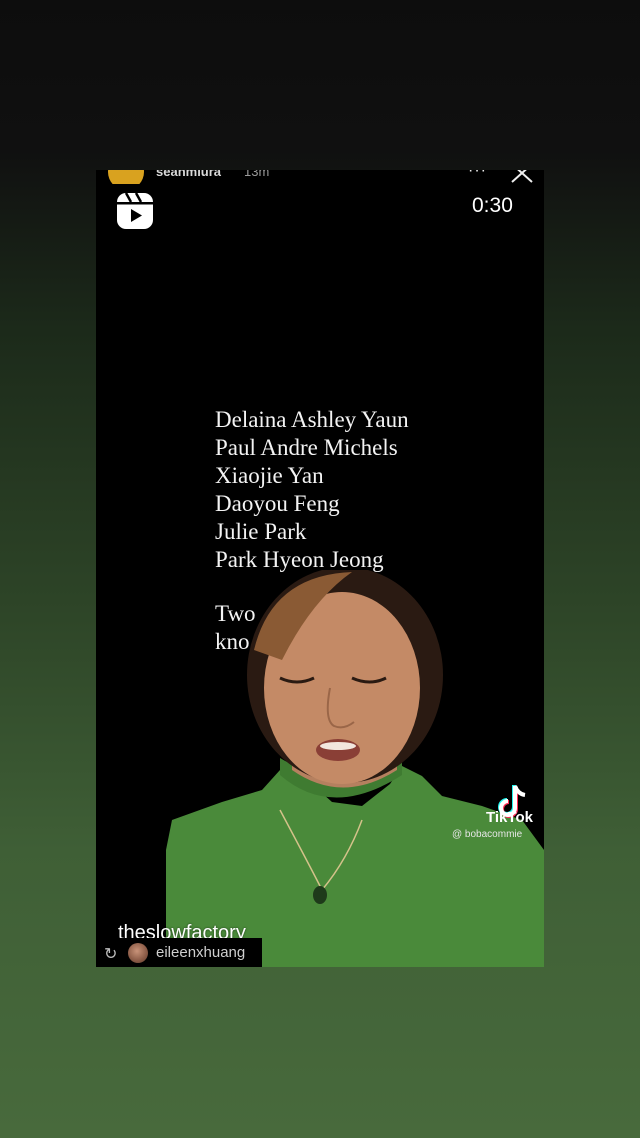  What do you see at coordinates (138, 953) in the screenshot?
I see `repost-avatar` at bounding box center [138, 953].